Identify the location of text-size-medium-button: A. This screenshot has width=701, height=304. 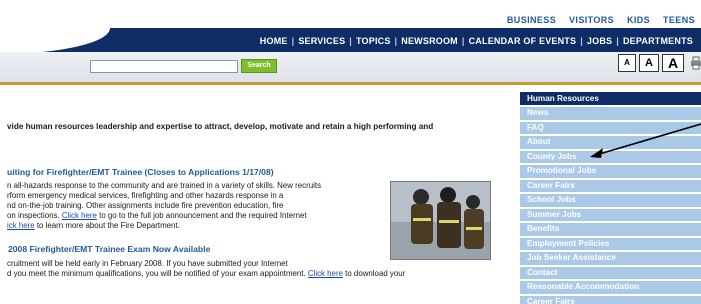
(649, 63).